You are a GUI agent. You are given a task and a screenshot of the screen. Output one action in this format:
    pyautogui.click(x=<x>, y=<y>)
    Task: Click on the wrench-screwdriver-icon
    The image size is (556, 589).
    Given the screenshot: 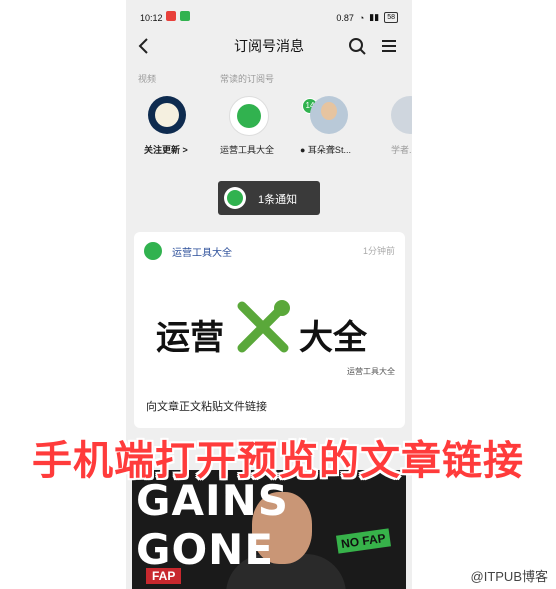 What is the action you would take?
    pyautogui.click(x=263, y=326)
    